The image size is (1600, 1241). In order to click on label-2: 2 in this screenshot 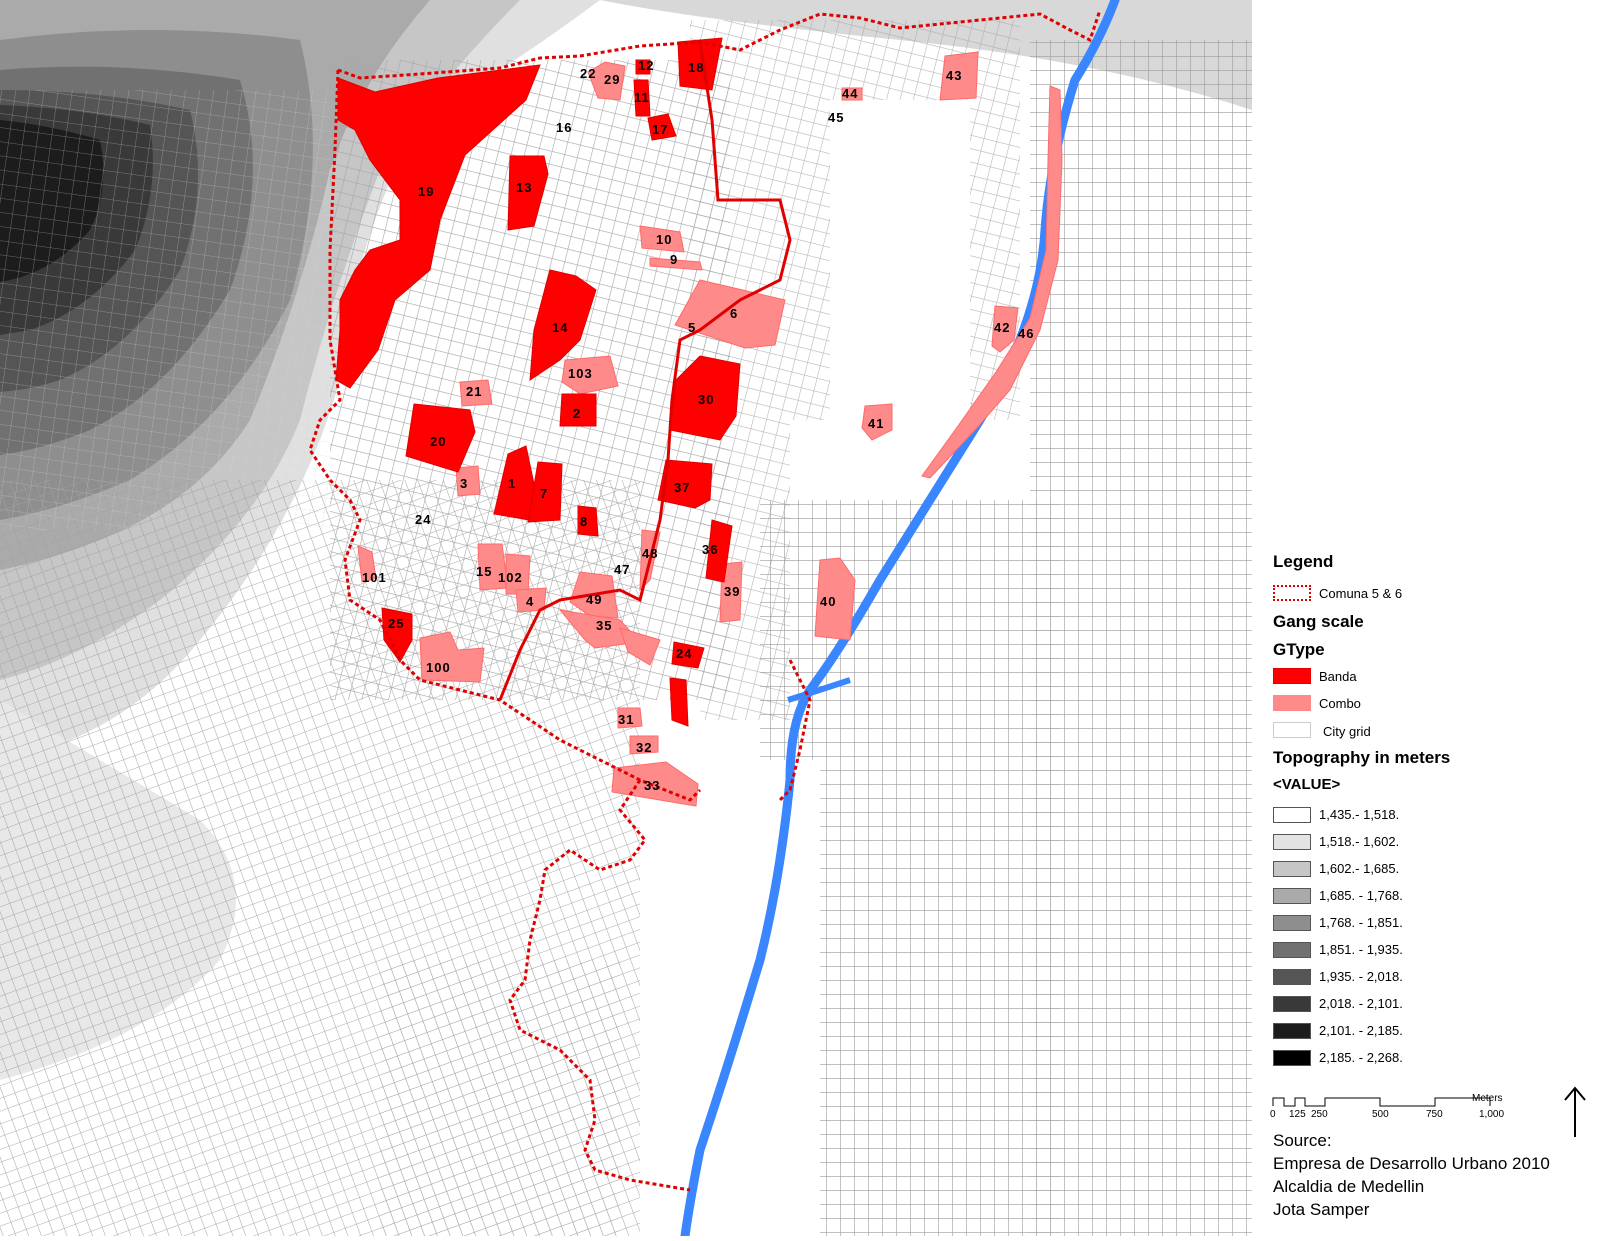, I will do `click(577, 413)`.